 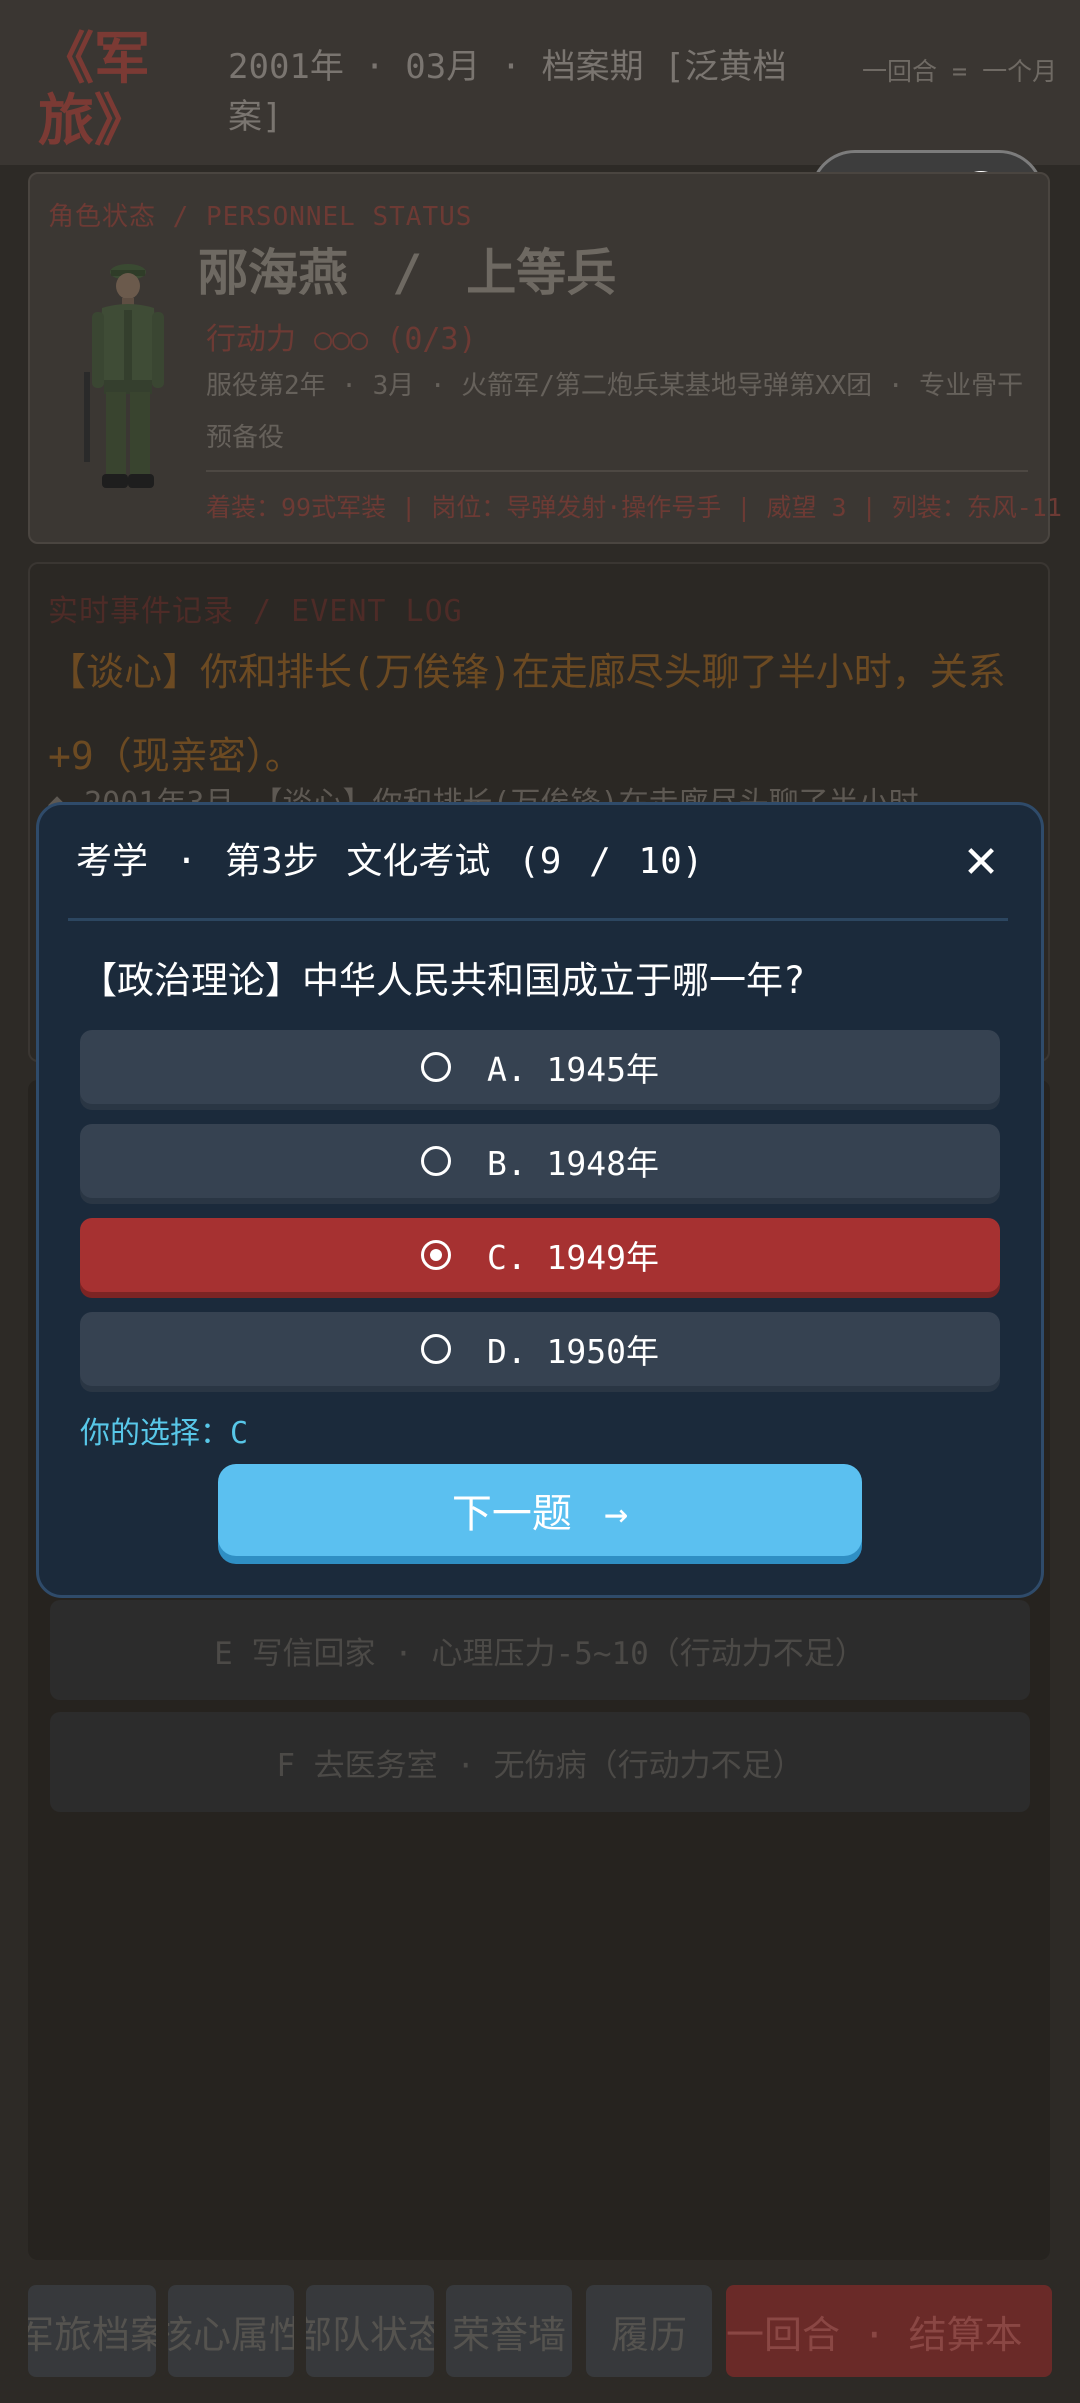 I want to click on tab-honor-wall: 荣誉墙, so click(x=509, y=2331).